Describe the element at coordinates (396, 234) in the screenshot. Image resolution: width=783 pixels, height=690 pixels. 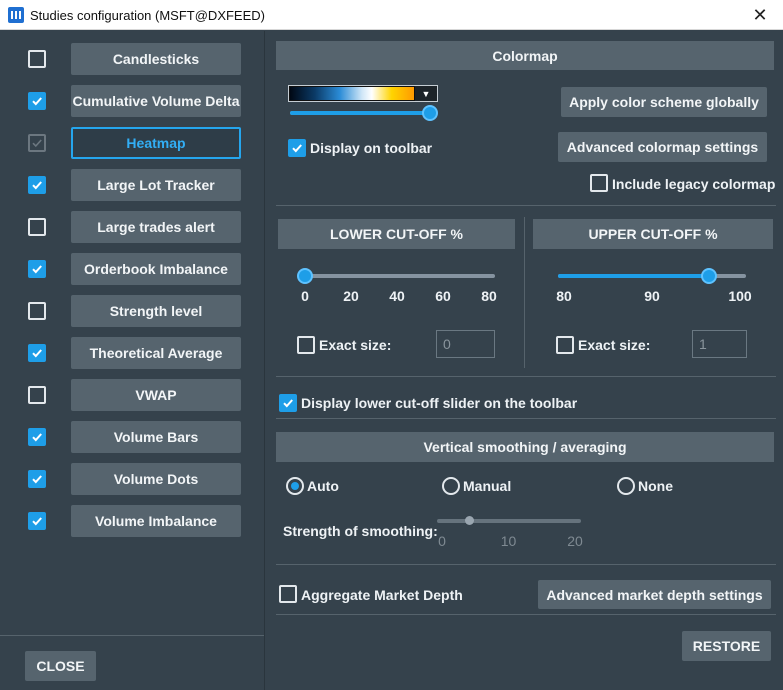
I see `lower-cutoff-header: LOWER CUT-OFF %` at that location.